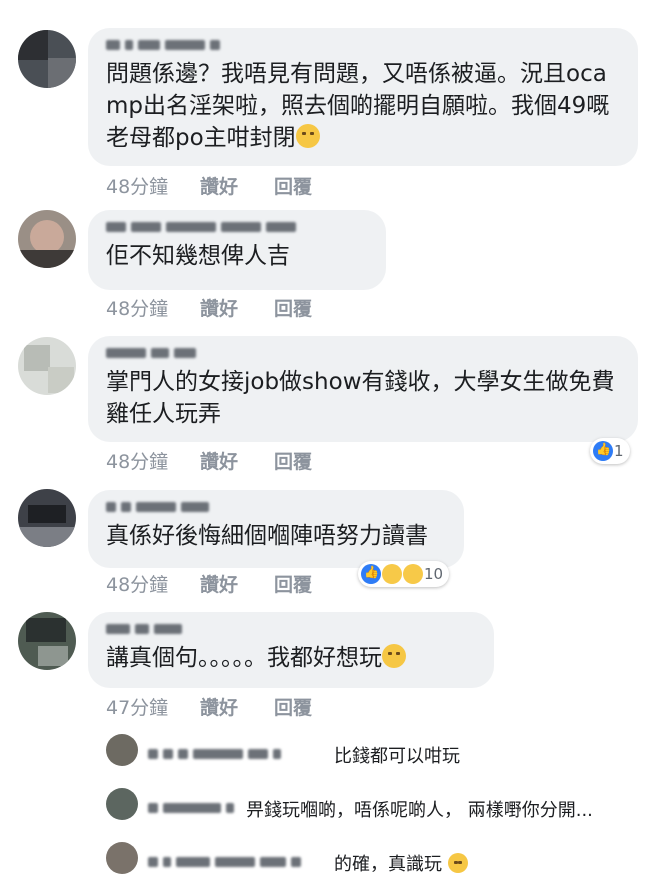 The image size is (656, 891). Describe the element at coordinates (267, 536) in the screenshot. I see `comment-text: 真係好後悔細個嗰陣唔努力讀書` at that location.